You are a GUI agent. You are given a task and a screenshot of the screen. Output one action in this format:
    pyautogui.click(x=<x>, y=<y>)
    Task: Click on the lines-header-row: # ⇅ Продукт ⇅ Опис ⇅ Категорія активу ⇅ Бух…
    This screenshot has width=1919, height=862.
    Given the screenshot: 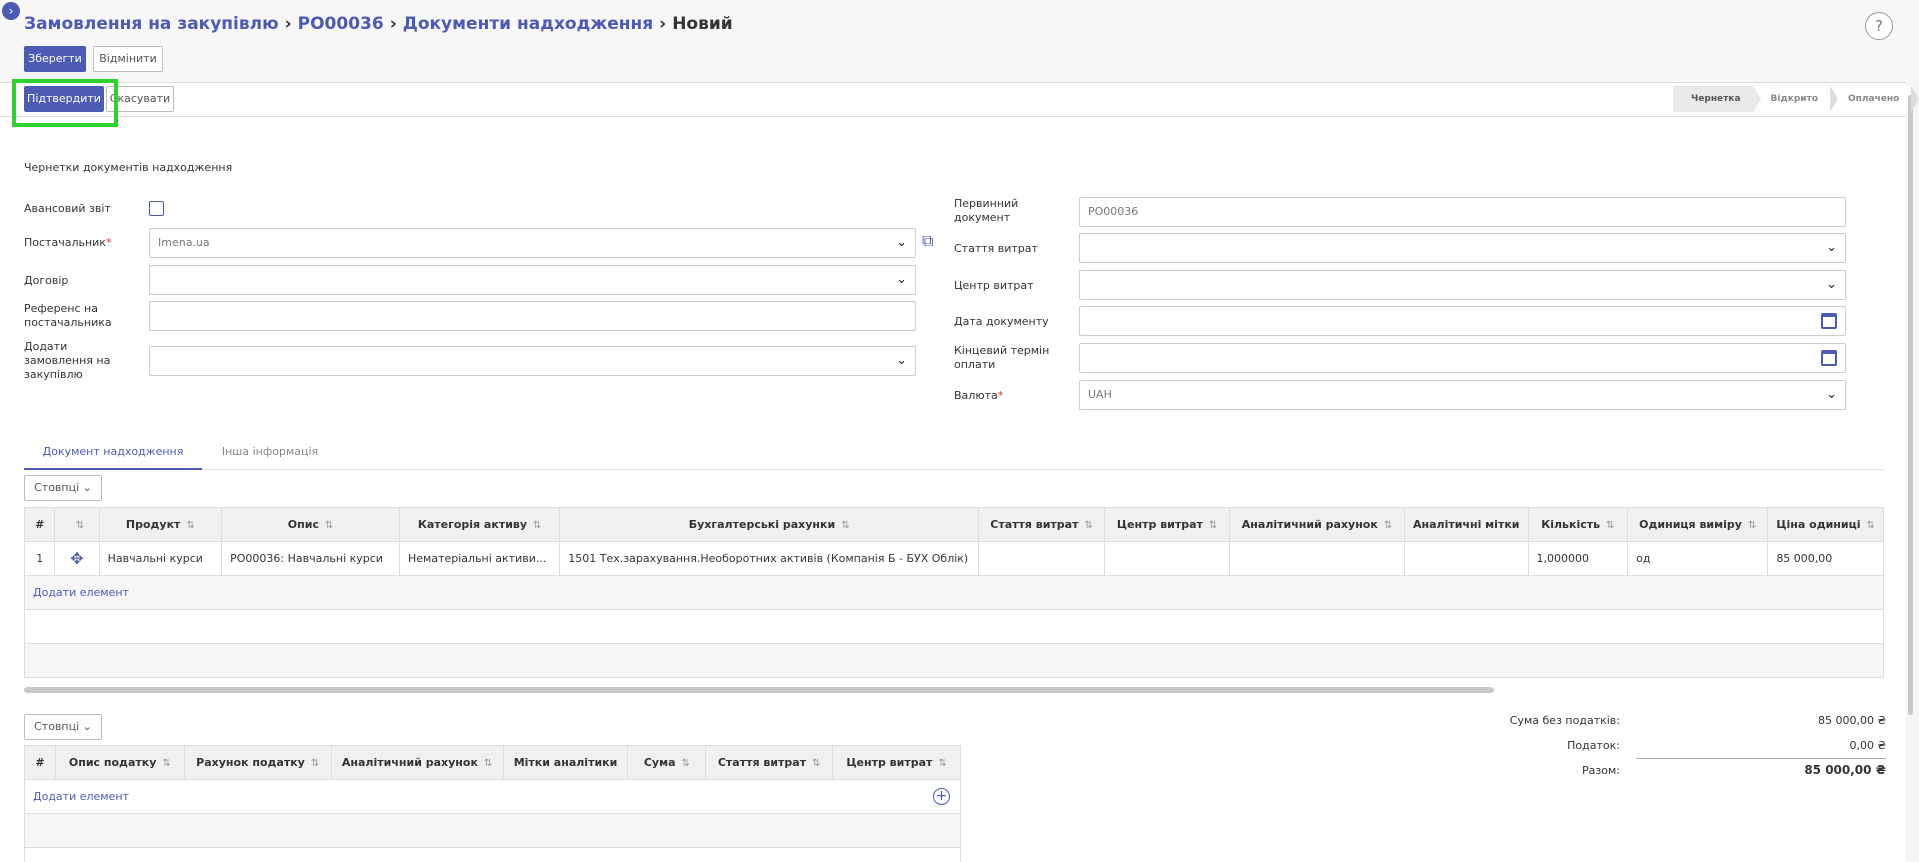 What is the action you would take?
    pyautogui.click(x=953, y=524)
    